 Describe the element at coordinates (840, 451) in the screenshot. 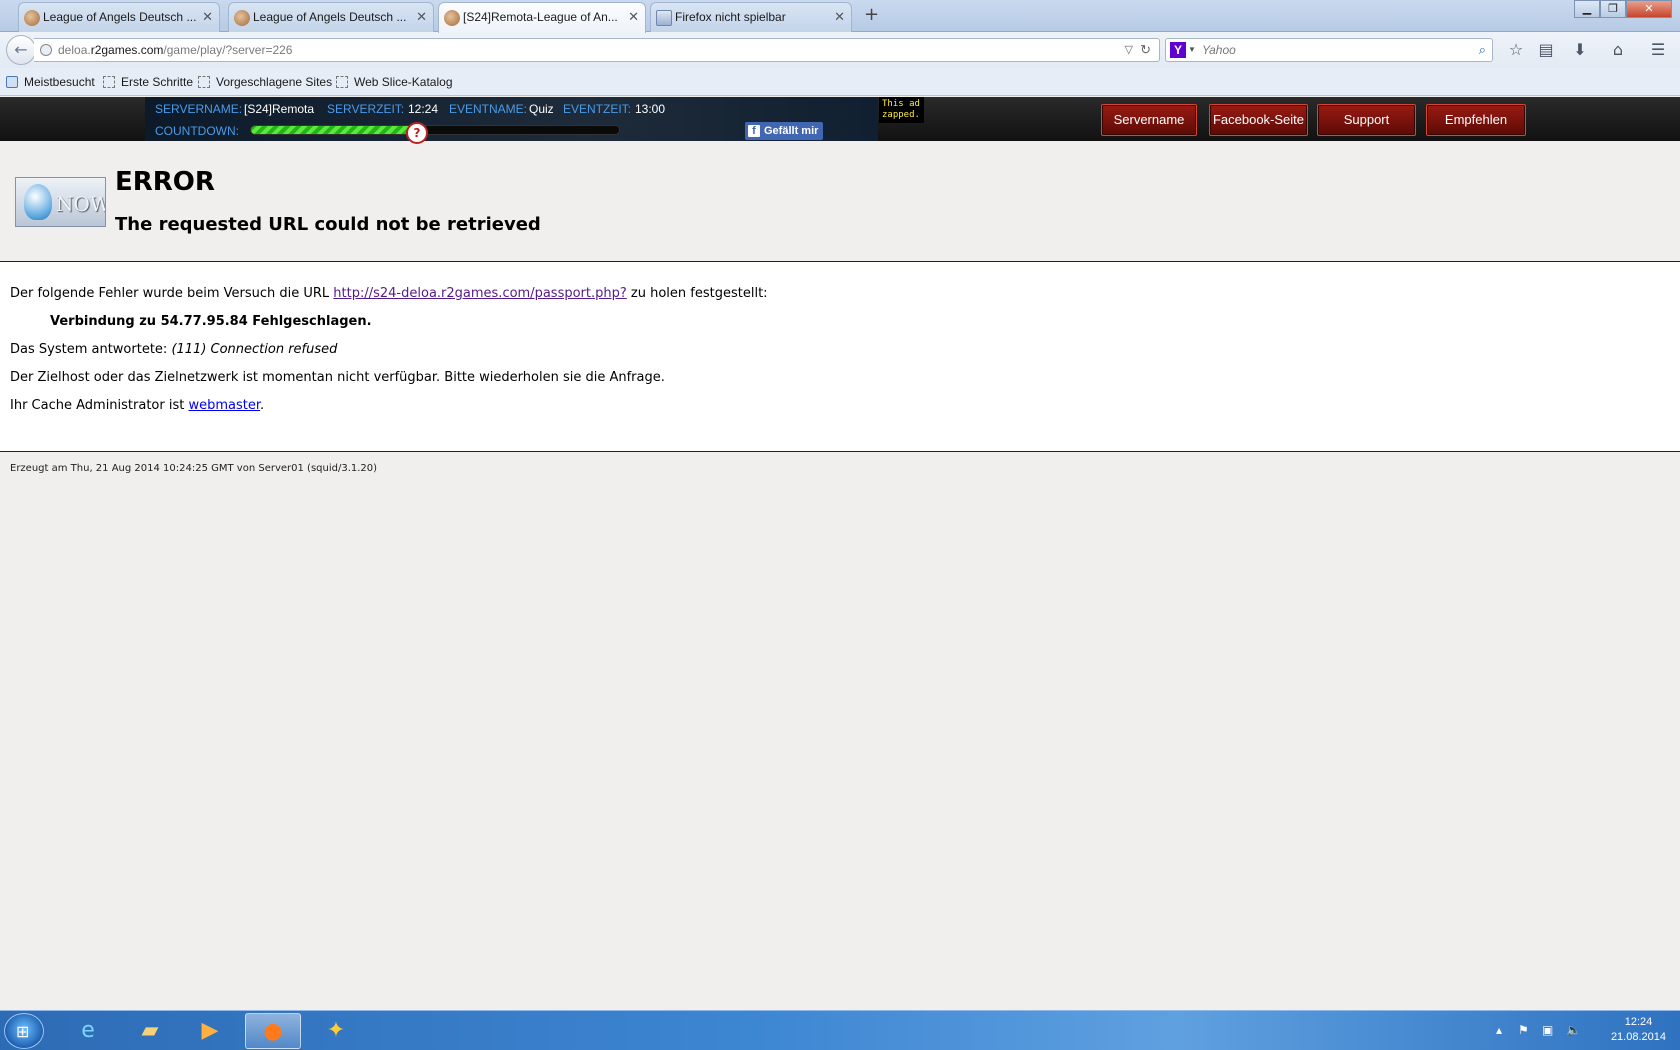

I see `divider` at that location.